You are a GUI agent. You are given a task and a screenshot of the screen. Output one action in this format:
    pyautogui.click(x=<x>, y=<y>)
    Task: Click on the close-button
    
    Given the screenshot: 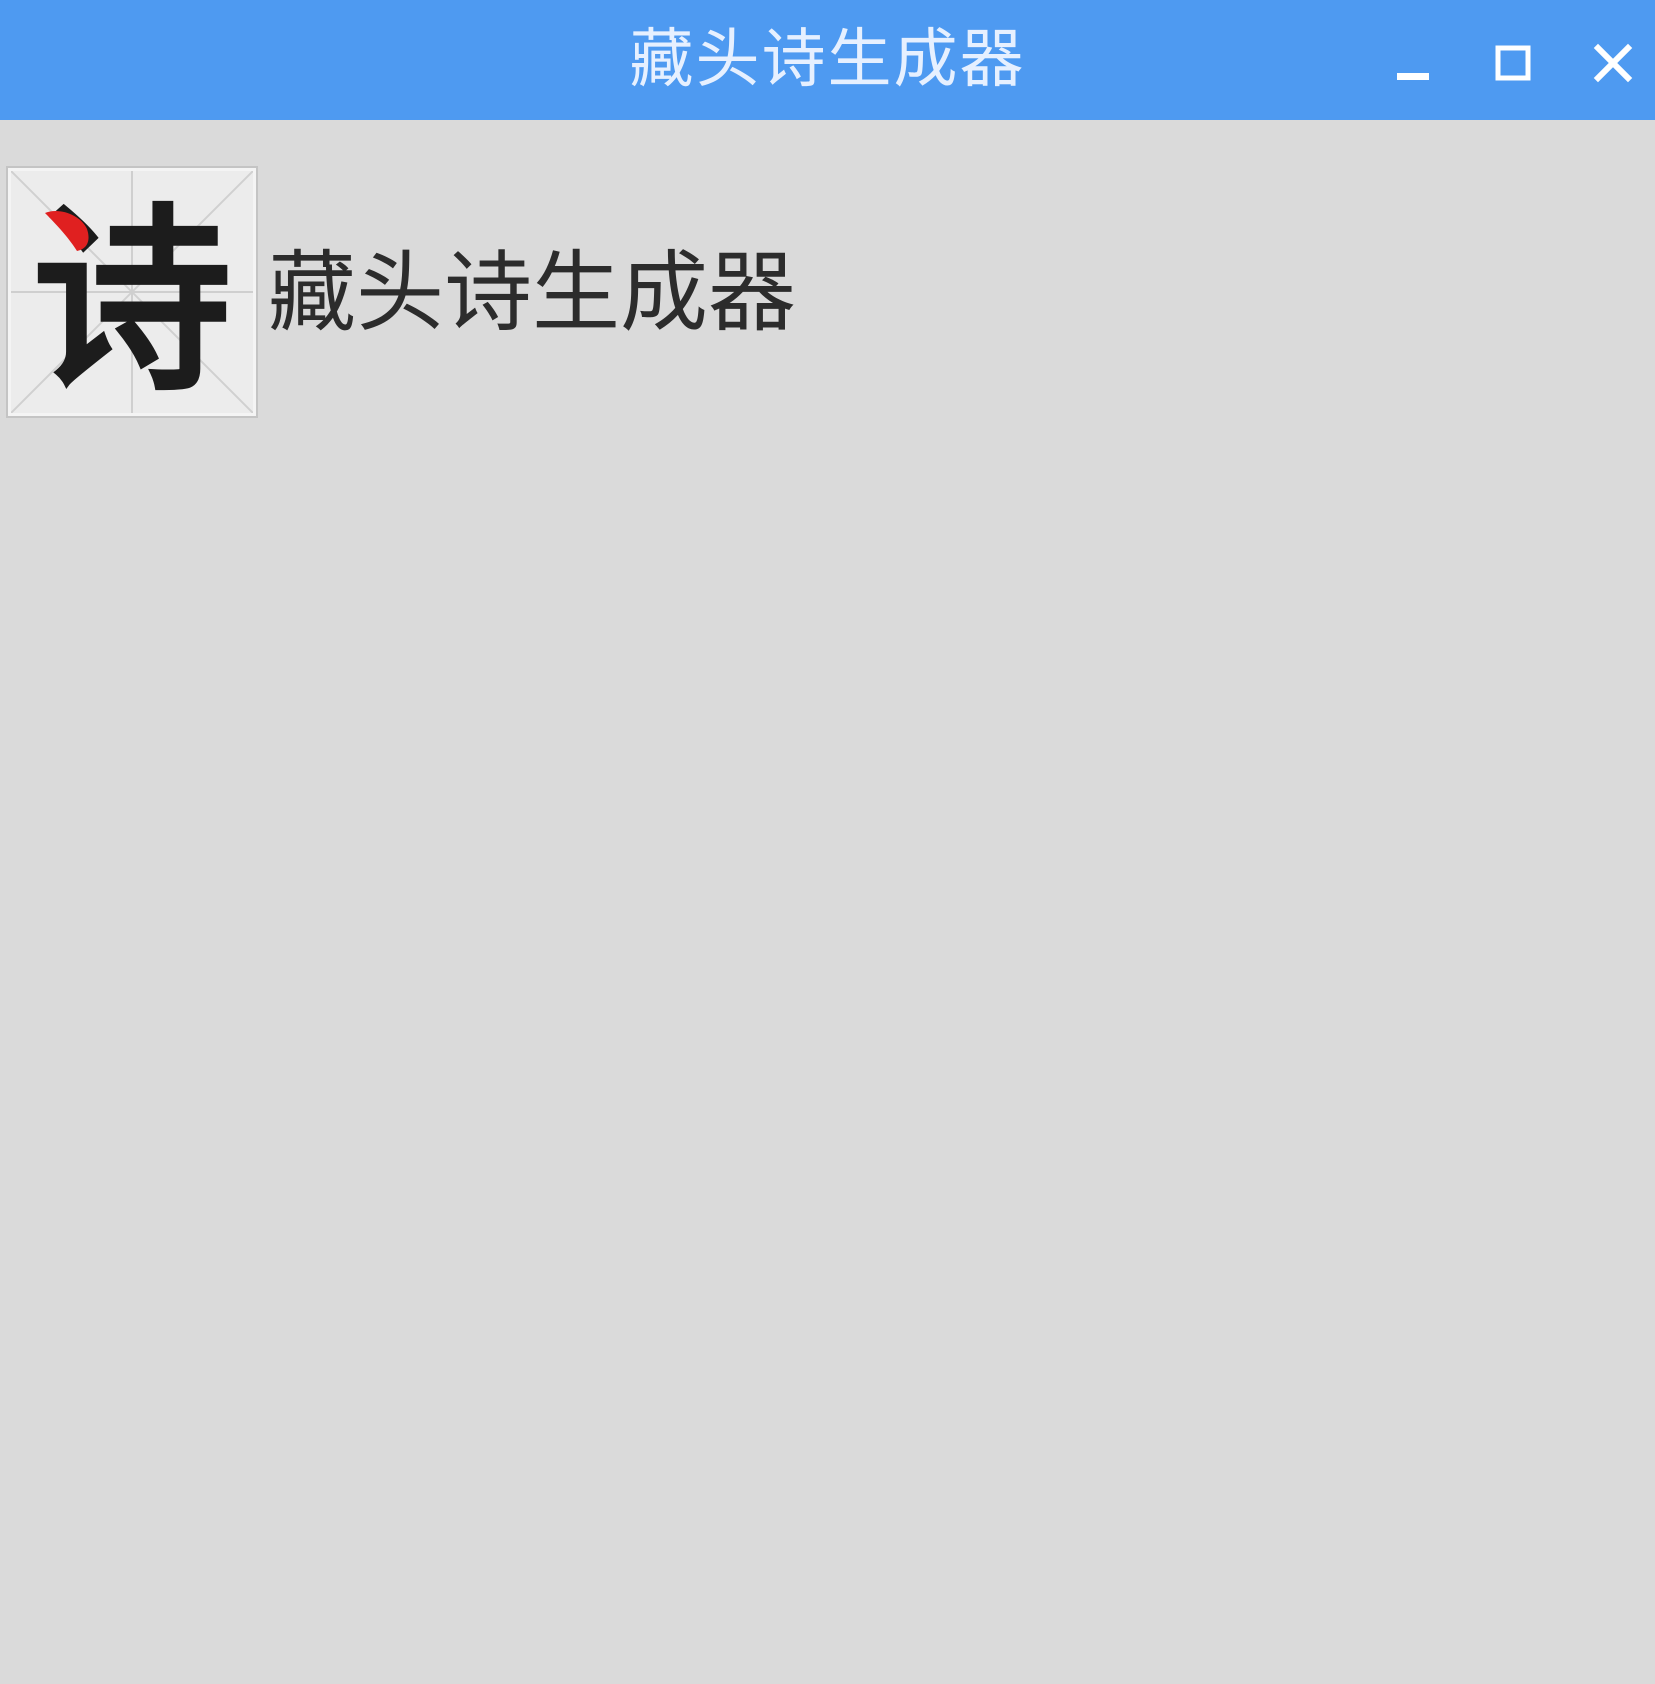 What is the action you would take?
    pyautogui.click(x=1613, y=63)
    